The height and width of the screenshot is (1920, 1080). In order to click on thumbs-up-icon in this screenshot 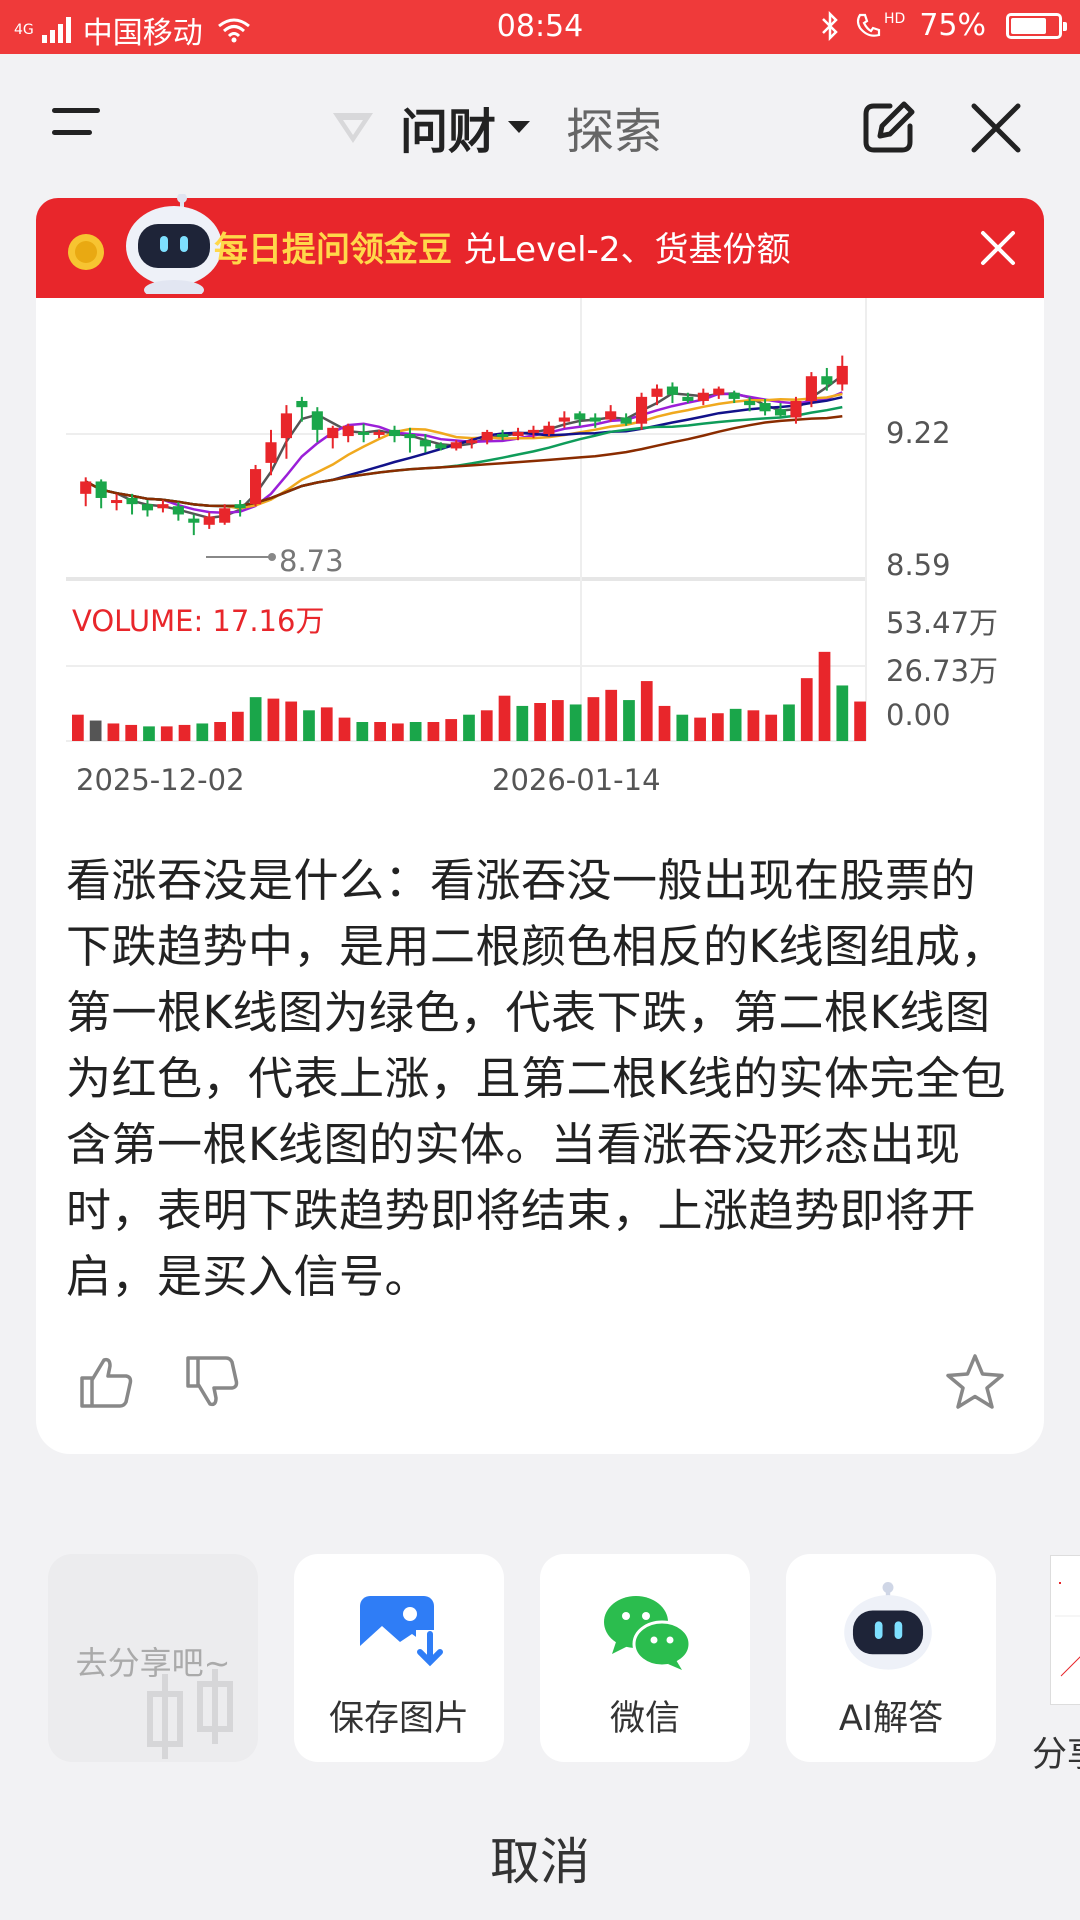, I will do `click(106, 1382)`.